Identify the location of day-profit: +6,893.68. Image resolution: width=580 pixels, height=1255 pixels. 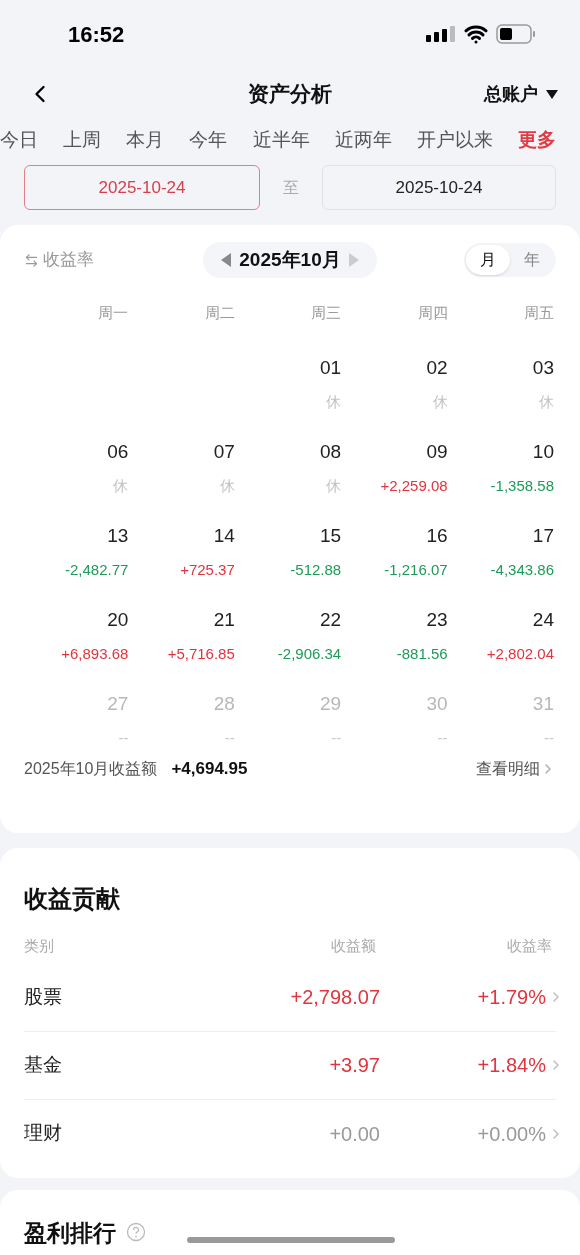
(95, 653).